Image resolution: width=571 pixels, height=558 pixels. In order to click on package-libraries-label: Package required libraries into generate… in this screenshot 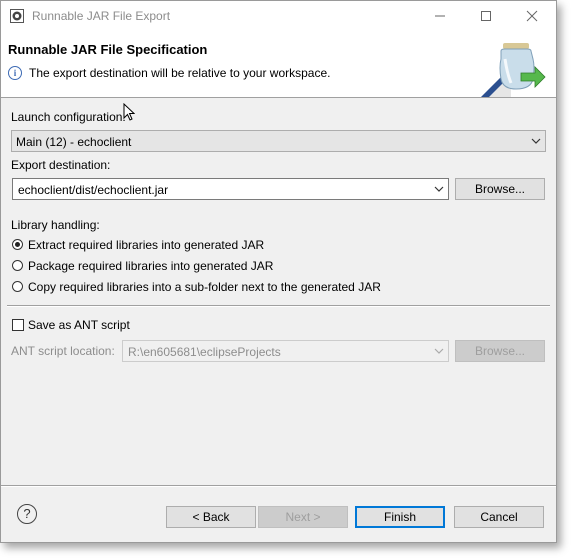, I will do `click(150, 266)`.